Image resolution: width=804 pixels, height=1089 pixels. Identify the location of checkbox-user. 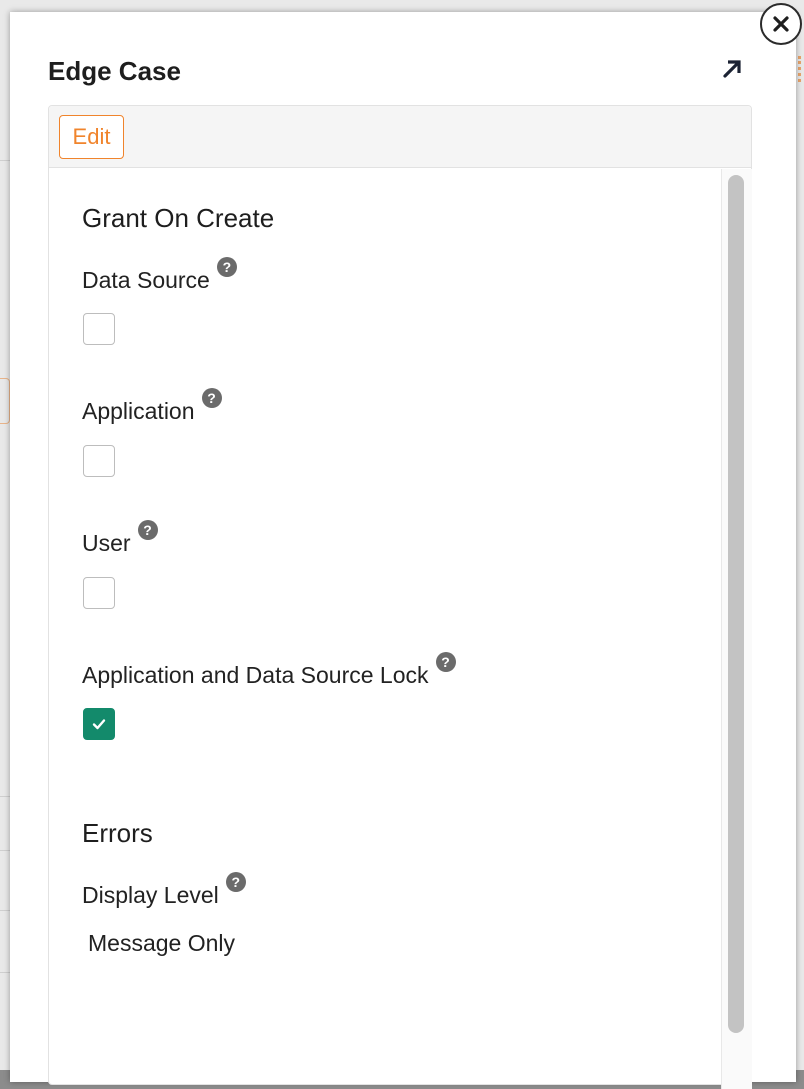
(99, 593).